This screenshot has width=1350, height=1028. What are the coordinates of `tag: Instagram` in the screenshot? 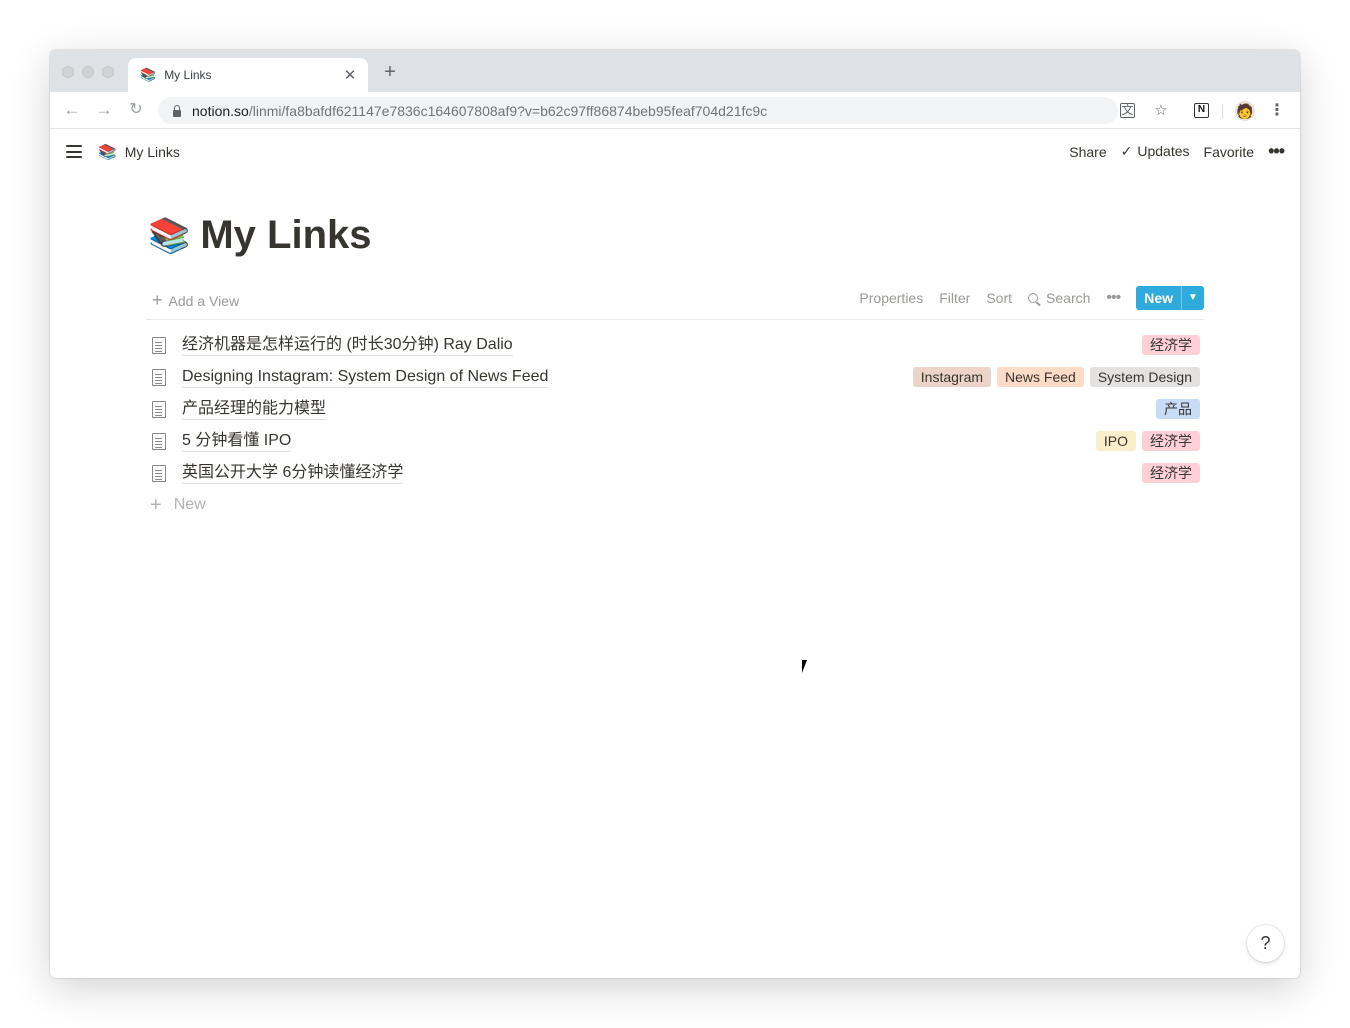 It's located at (952, 377).